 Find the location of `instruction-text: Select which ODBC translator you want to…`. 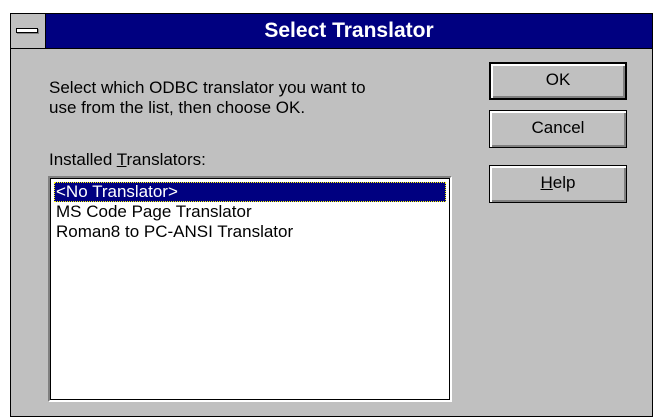

instruction-text: Select which ODBC translator you want to… is located at coordinates (207, 98).